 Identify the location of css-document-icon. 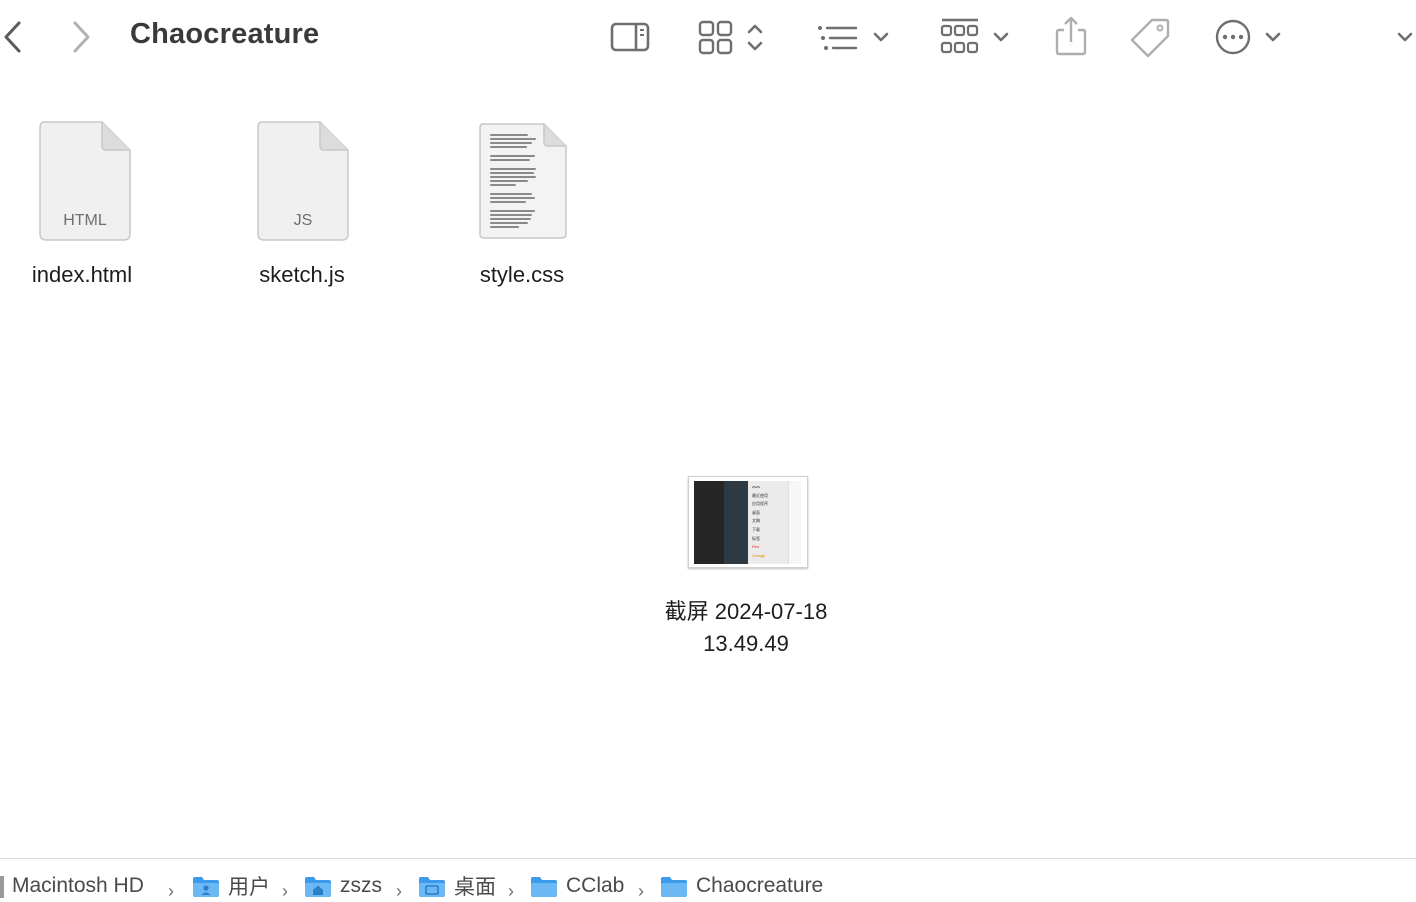
(523, 181).